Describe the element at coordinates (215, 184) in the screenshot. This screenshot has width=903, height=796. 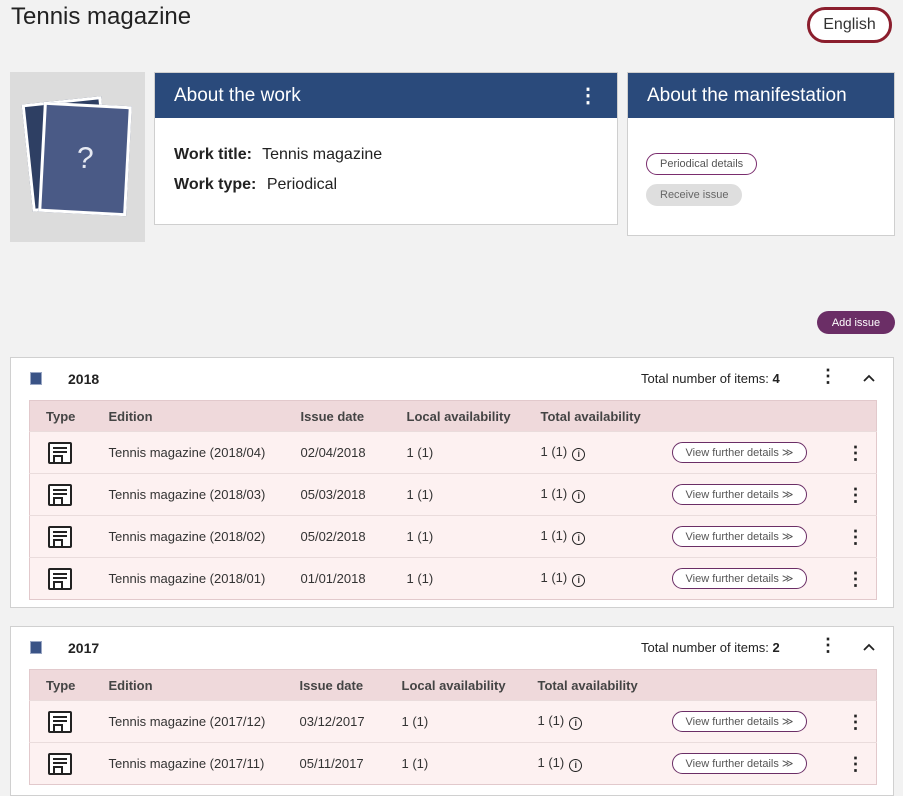
I see `work-type-label: Work type:` at that location.